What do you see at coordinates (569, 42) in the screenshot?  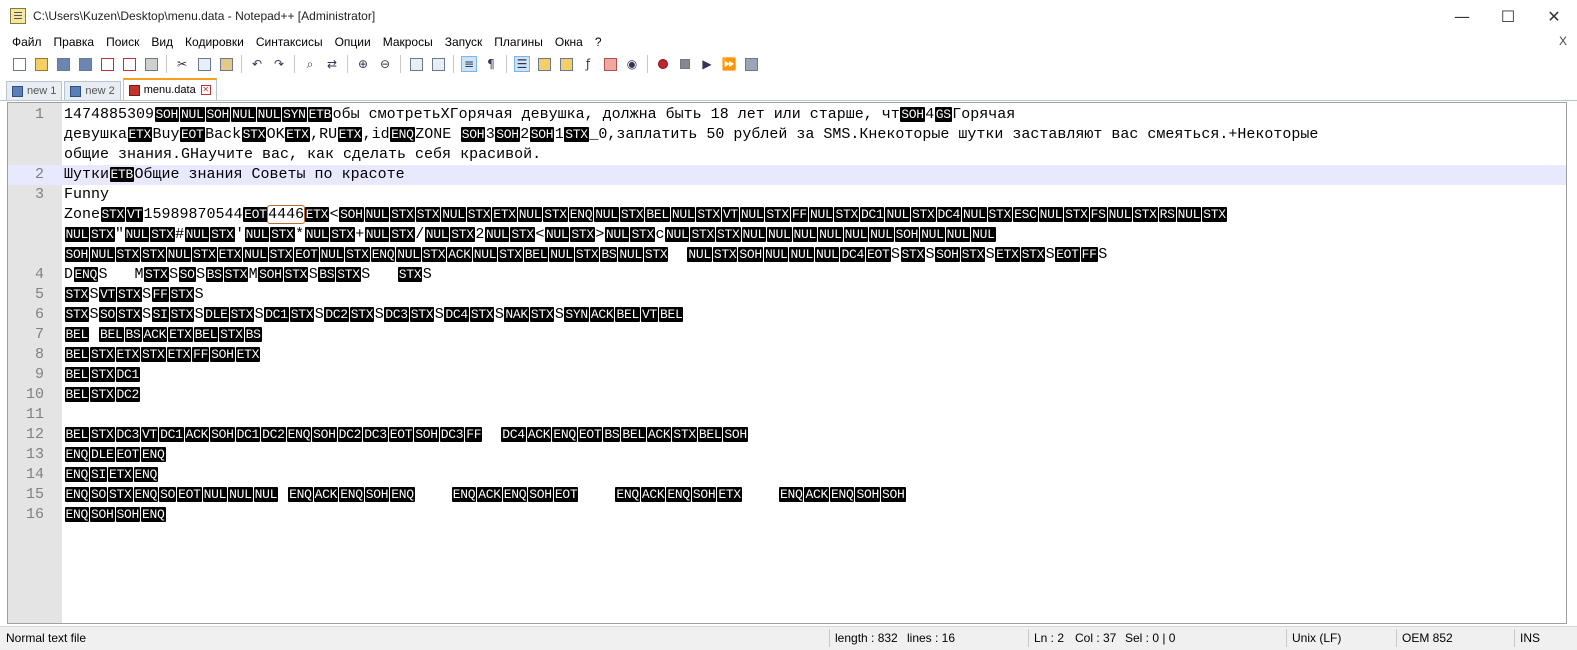 I see `menu-window: Окна` at bounding box center [569, 42].